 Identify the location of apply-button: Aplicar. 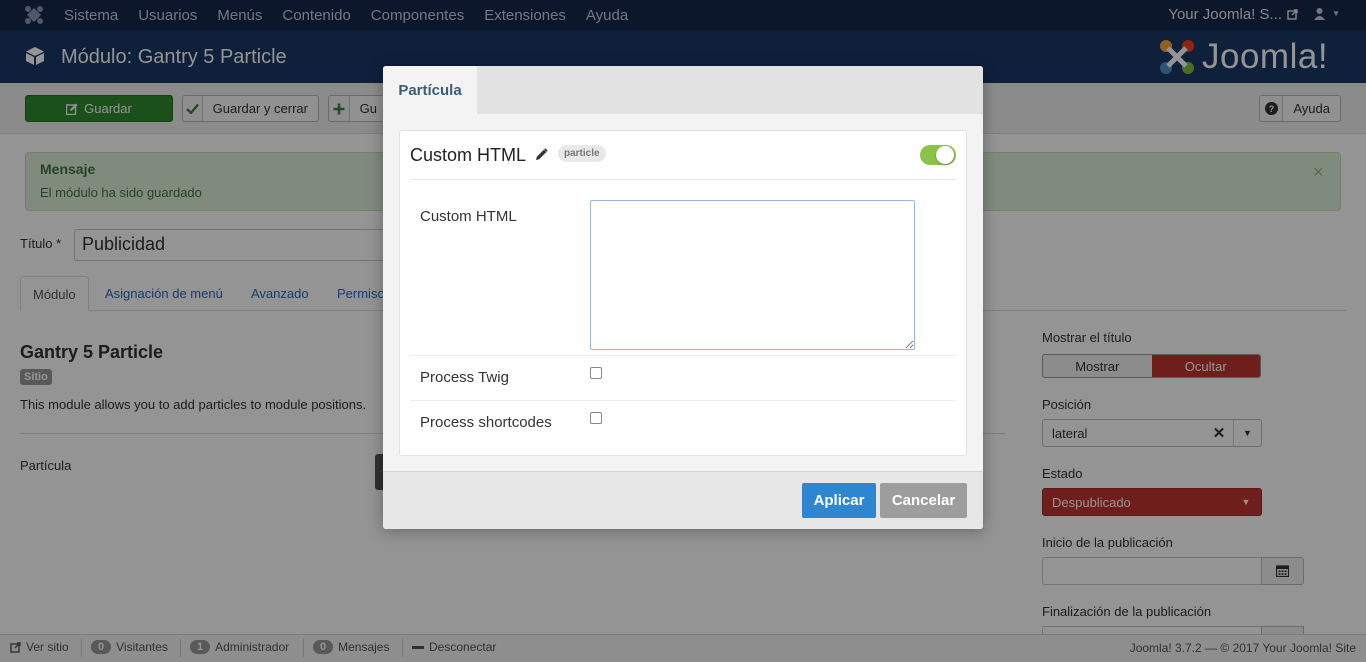
(839, 500).